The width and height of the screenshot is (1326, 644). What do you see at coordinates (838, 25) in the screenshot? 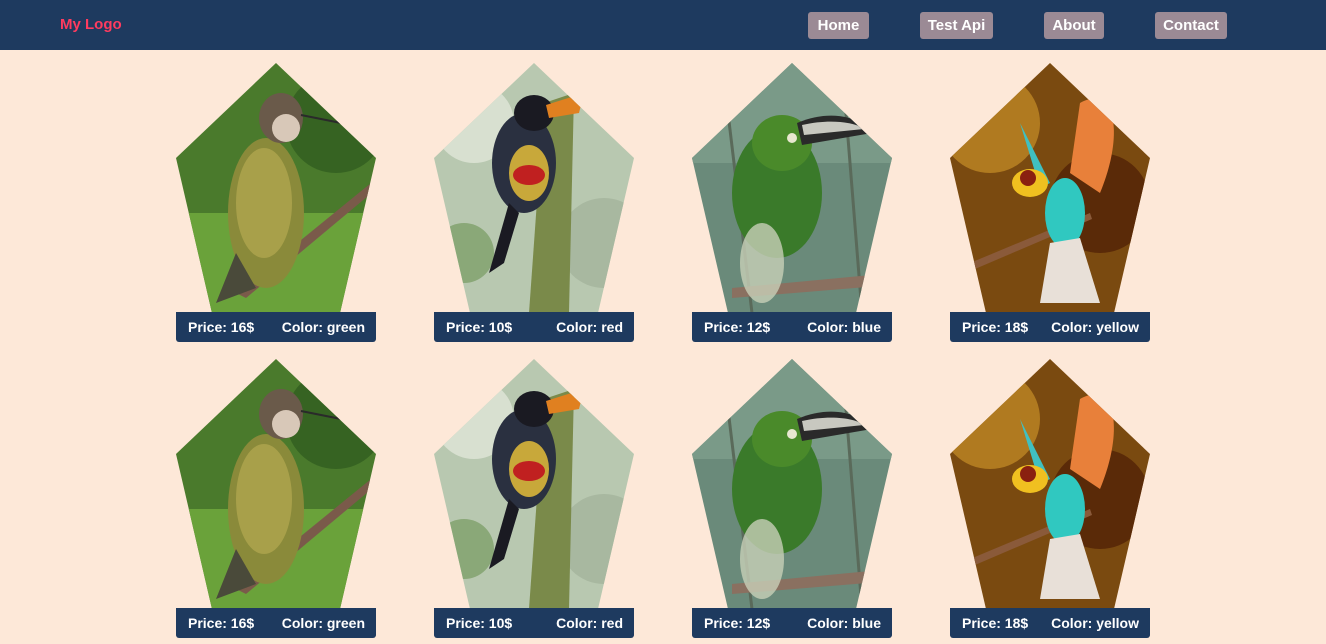
I see `nav-home-button: Home` at bounding box center [838, 25].